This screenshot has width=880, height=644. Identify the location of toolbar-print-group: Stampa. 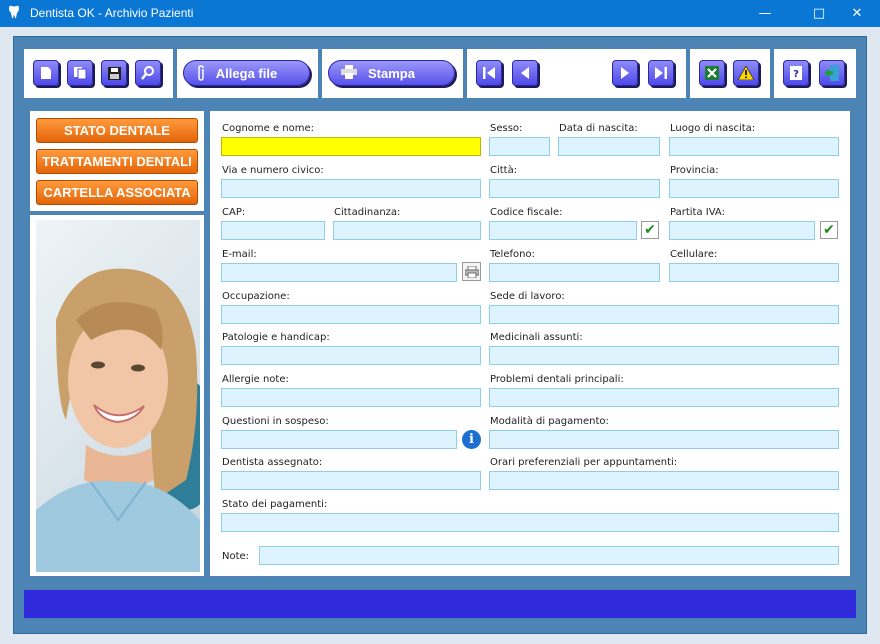
(392, 73).